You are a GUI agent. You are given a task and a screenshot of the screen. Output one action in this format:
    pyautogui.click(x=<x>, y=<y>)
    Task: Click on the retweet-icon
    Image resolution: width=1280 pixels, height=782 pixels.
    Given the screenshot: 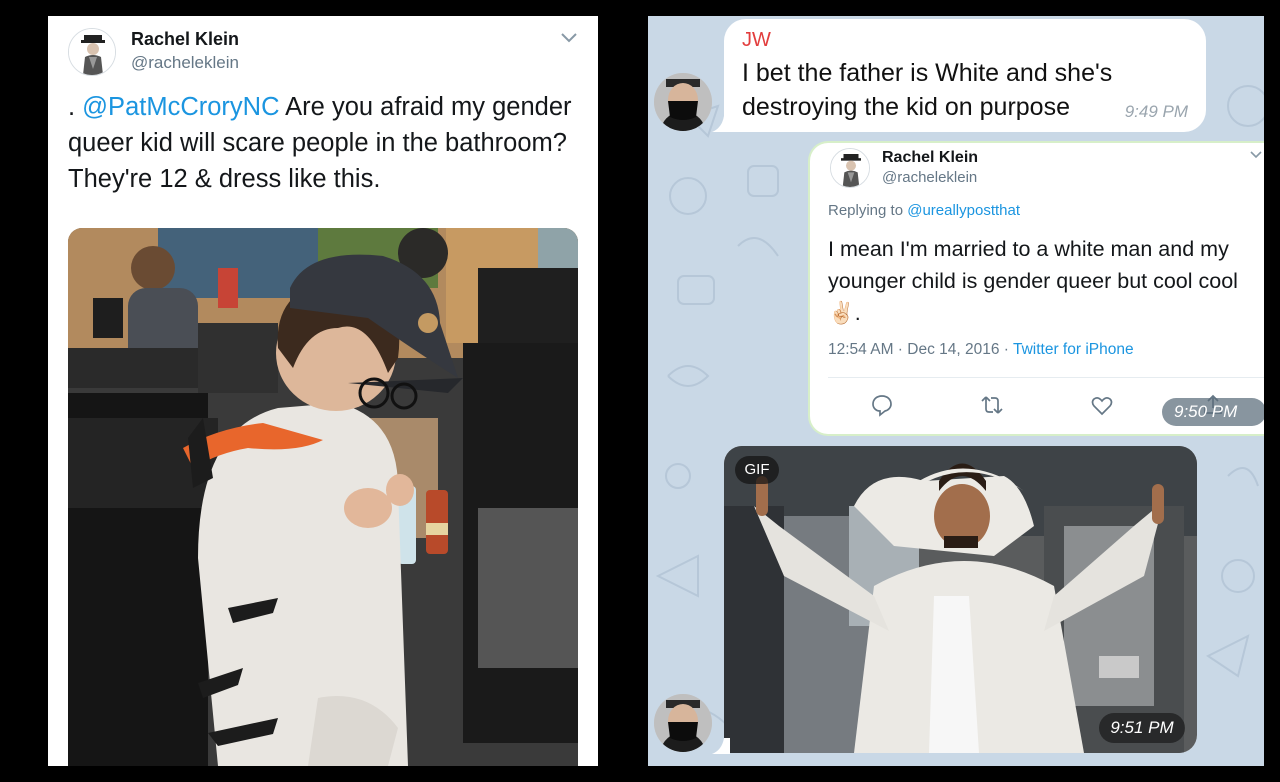 What is the action you would take?
    pyautogui.click(x=992, y=405)
    